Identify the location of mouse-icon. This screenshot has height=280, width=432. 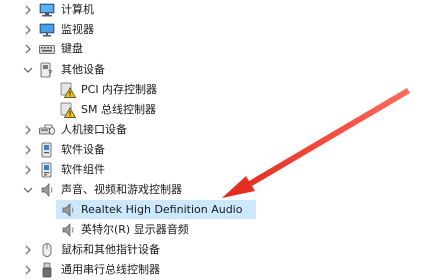
(47, 250).